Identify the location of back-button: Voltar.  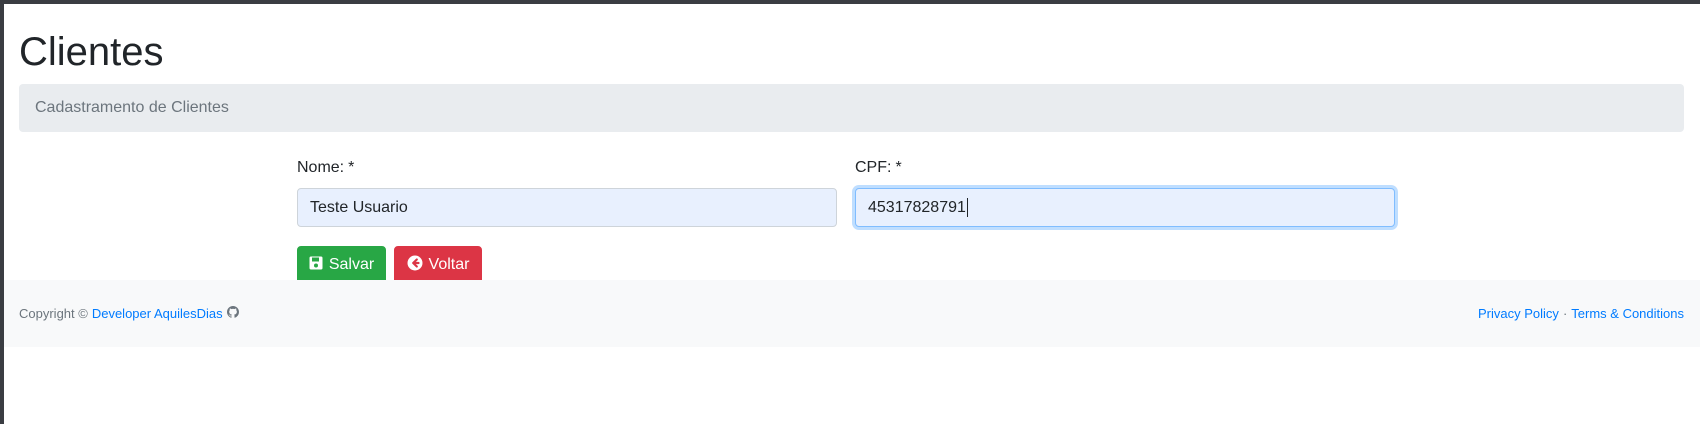
(438, 265).